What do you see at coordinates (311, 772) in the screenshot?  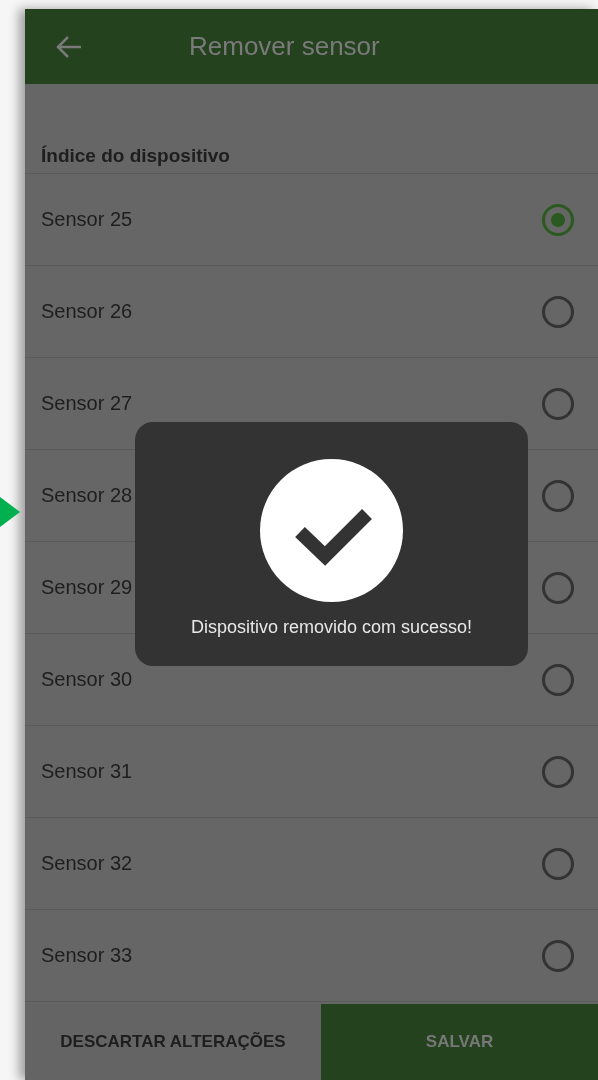 I see `sensor-option: Sensor 31` at bounding box center [311, 772].